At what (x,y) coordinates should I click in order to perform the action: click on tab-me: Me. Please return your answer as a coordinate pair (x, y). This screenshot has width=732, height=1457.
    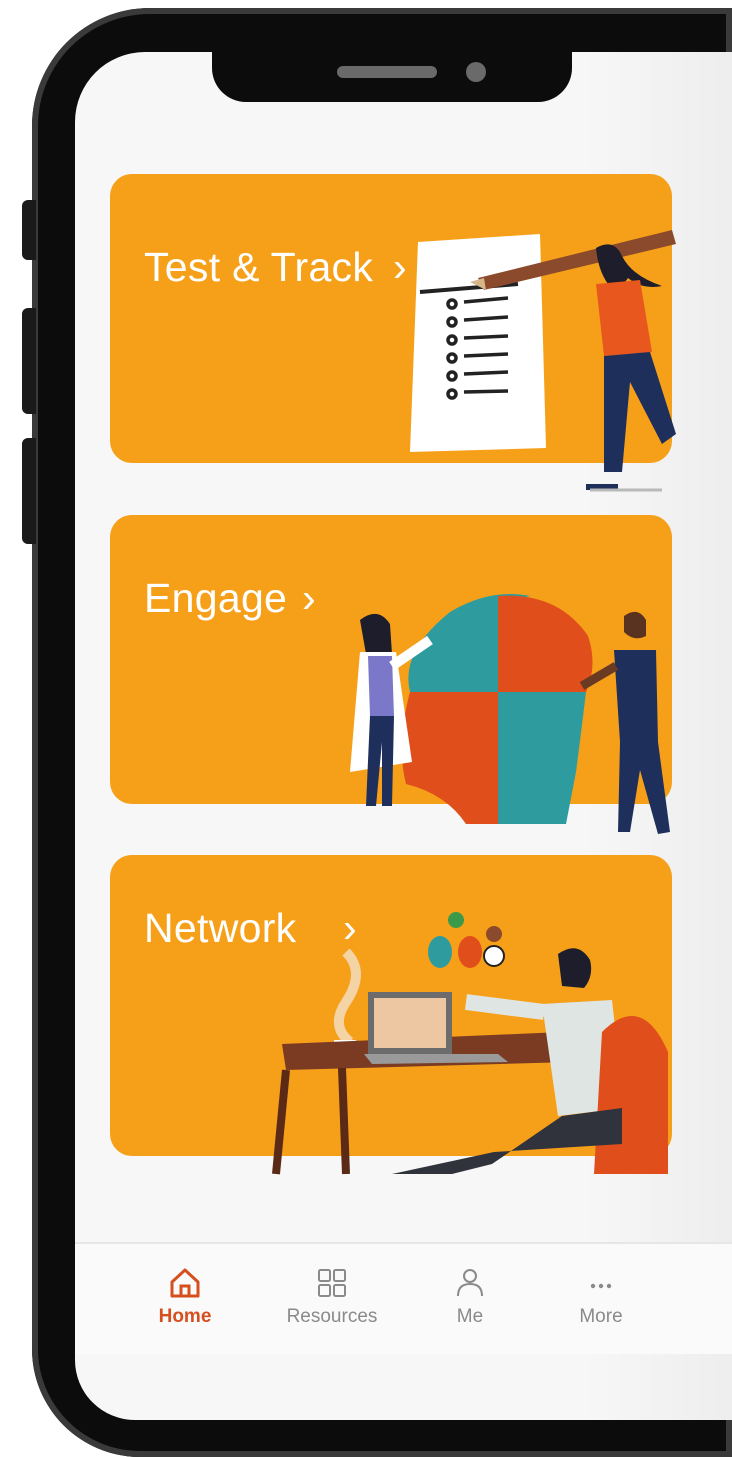
    Looking at the image, I should click on (470, 1297).